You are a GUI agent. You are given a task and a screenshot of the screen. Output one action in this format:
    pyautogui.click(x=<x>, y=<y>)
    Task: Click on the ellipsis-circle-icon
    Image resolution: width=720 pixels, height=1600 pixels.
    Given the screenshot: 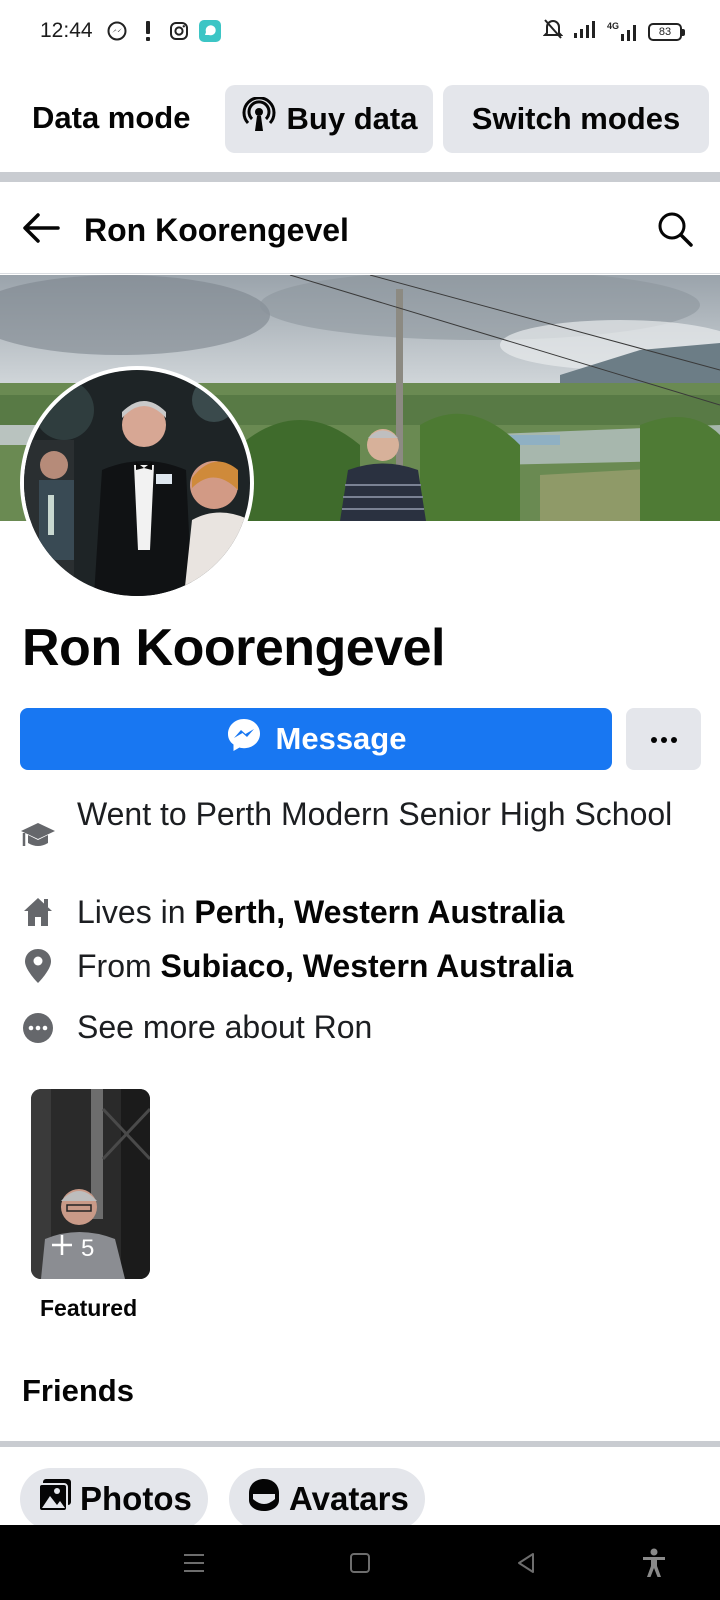 What is the action you would take?
    pyautogui.click(x=38, y=1028)
    